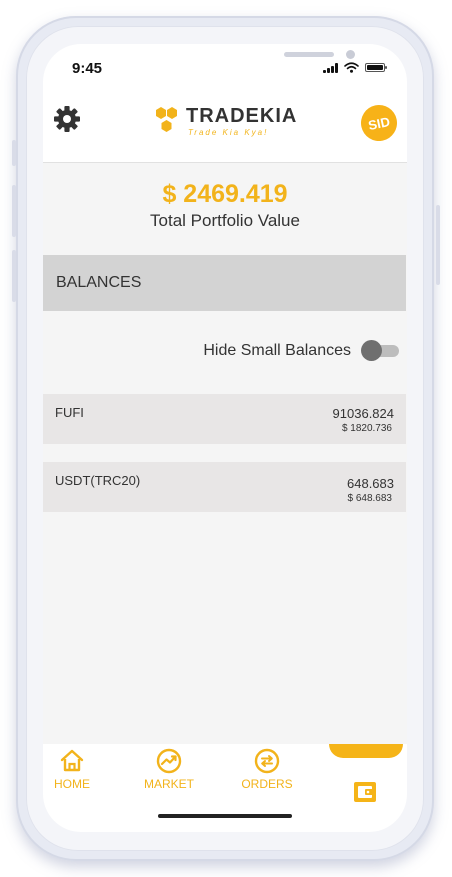 The image size is (452, 877). What do you see at coordinates (169, 761) in the screenshot?
I see `market-icon` at bounding box center [169, 761].